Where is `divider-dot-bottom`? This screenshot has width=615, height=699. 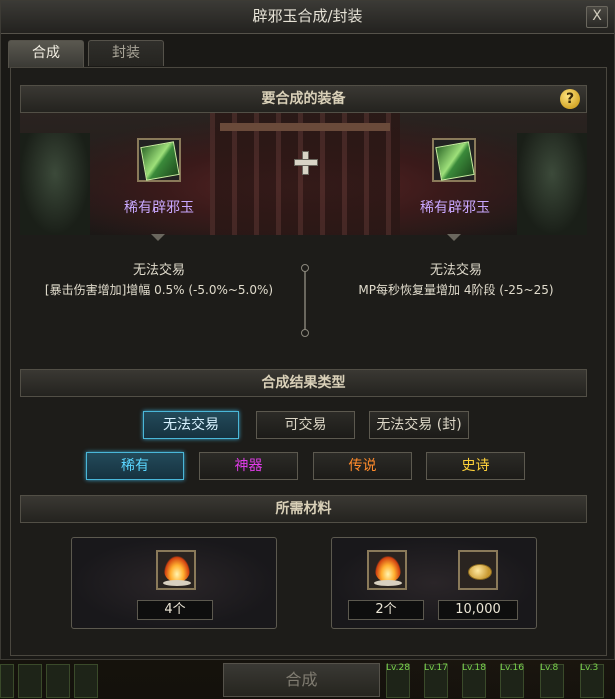
divider-dot-bottom is located at coordinates (305, 333).